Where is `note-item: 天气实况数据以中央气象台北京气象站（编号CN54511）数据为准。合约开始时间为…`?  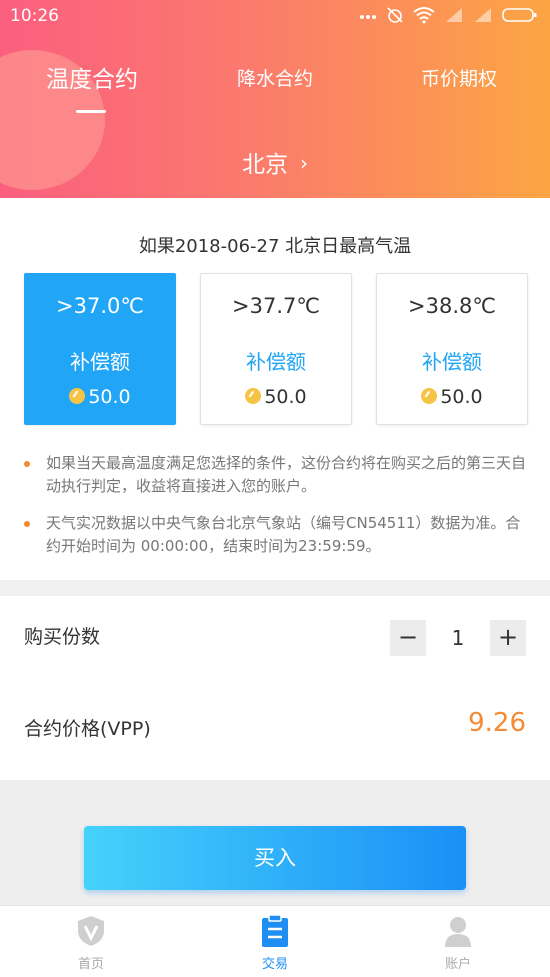
note-item: 天气实况数据以中央气象台北京气象站（编号CN54511）数据为准。合约开始时间为… is located at coordinates (276, 535).